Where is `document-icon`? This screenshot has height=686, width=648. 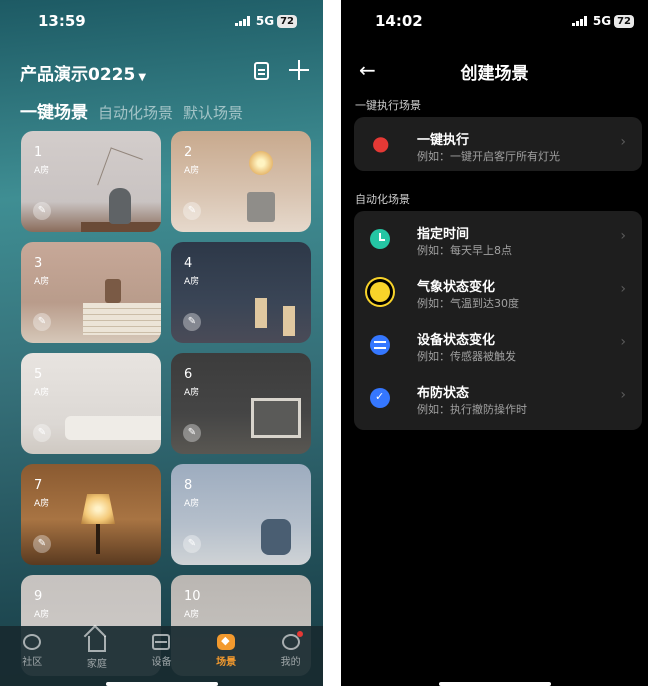 document-icon is located at coordinates (261, 71).